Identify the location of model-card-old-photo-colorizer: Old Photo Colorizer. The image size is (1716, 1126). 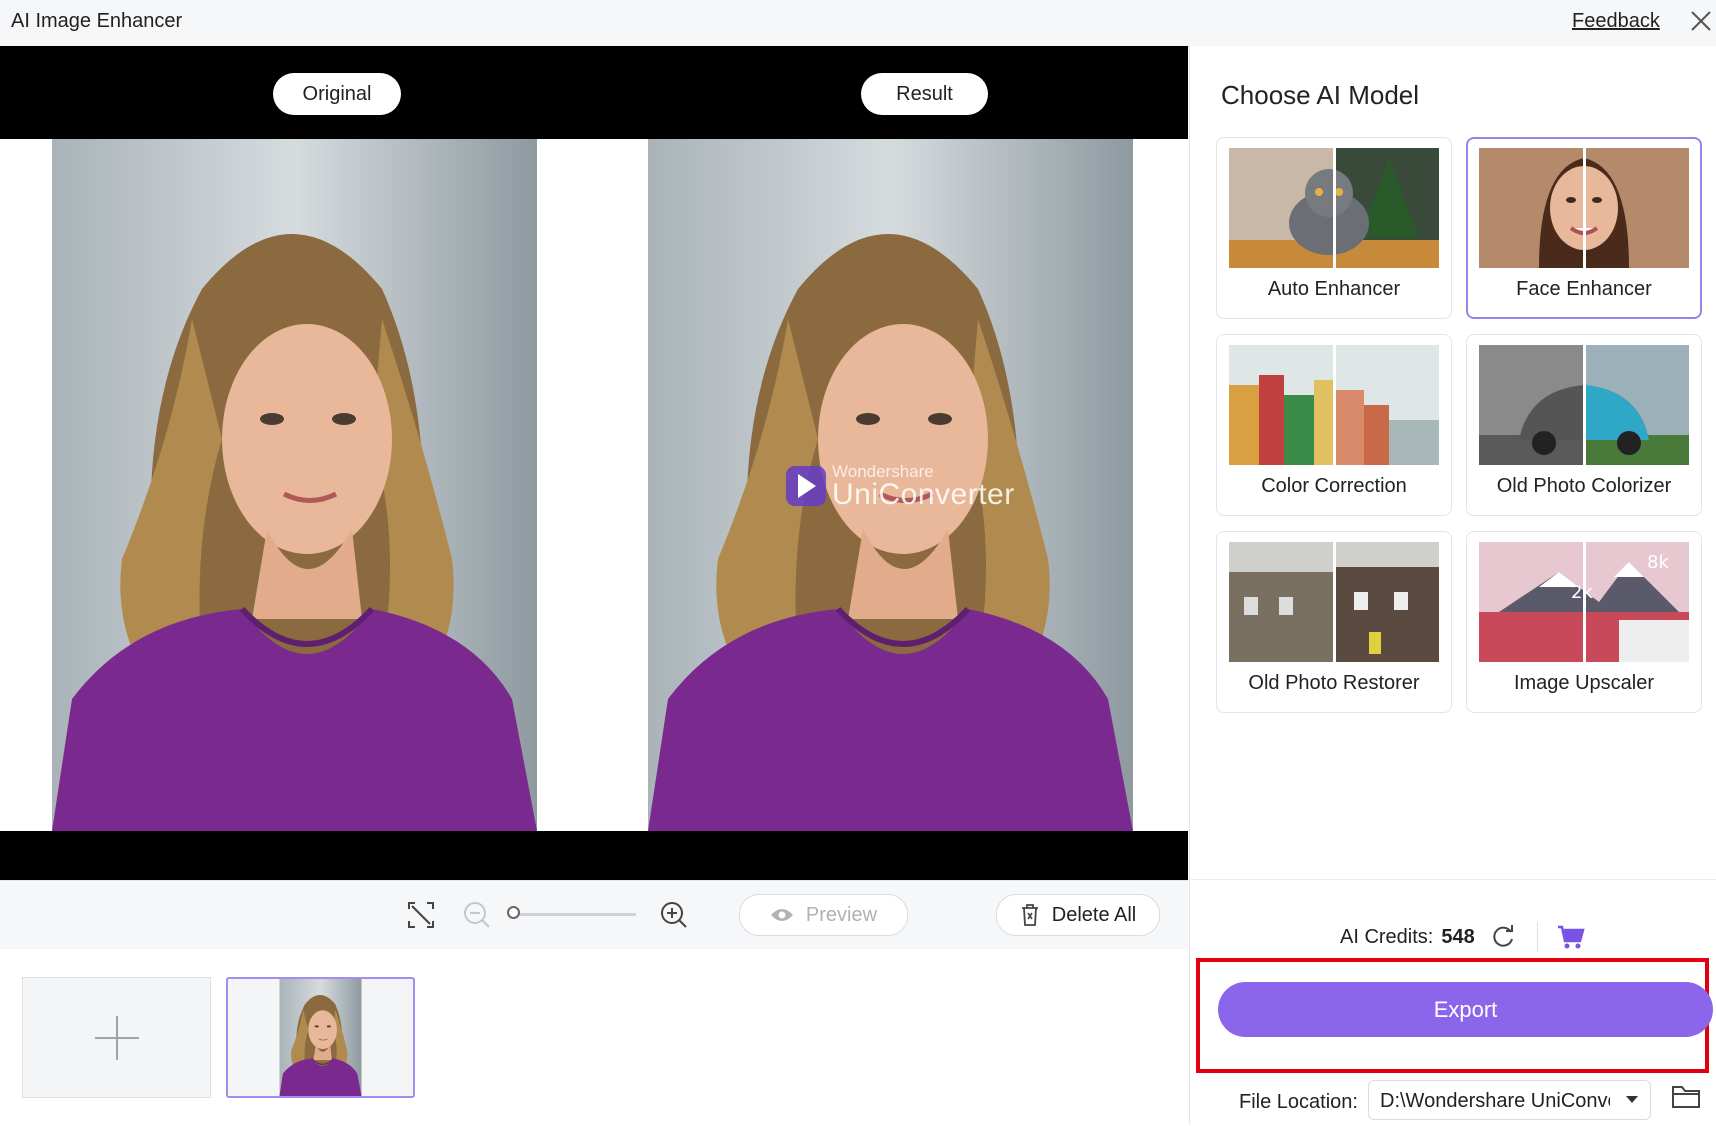
(1584, 425).